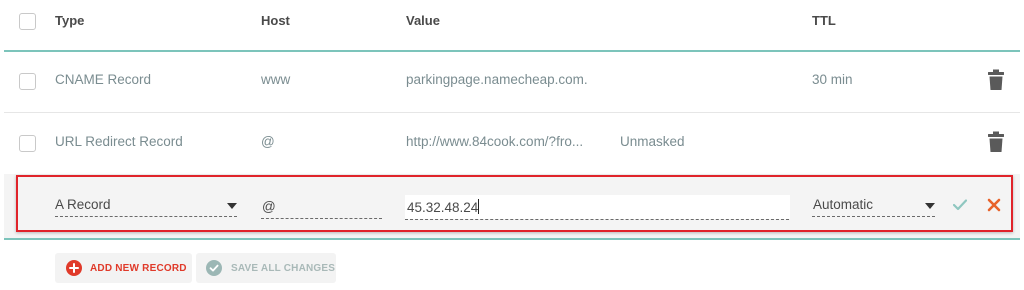 This screenshot has height=290, width=1024. I want to click on record-type: CNAME Record, so click(103, 79).